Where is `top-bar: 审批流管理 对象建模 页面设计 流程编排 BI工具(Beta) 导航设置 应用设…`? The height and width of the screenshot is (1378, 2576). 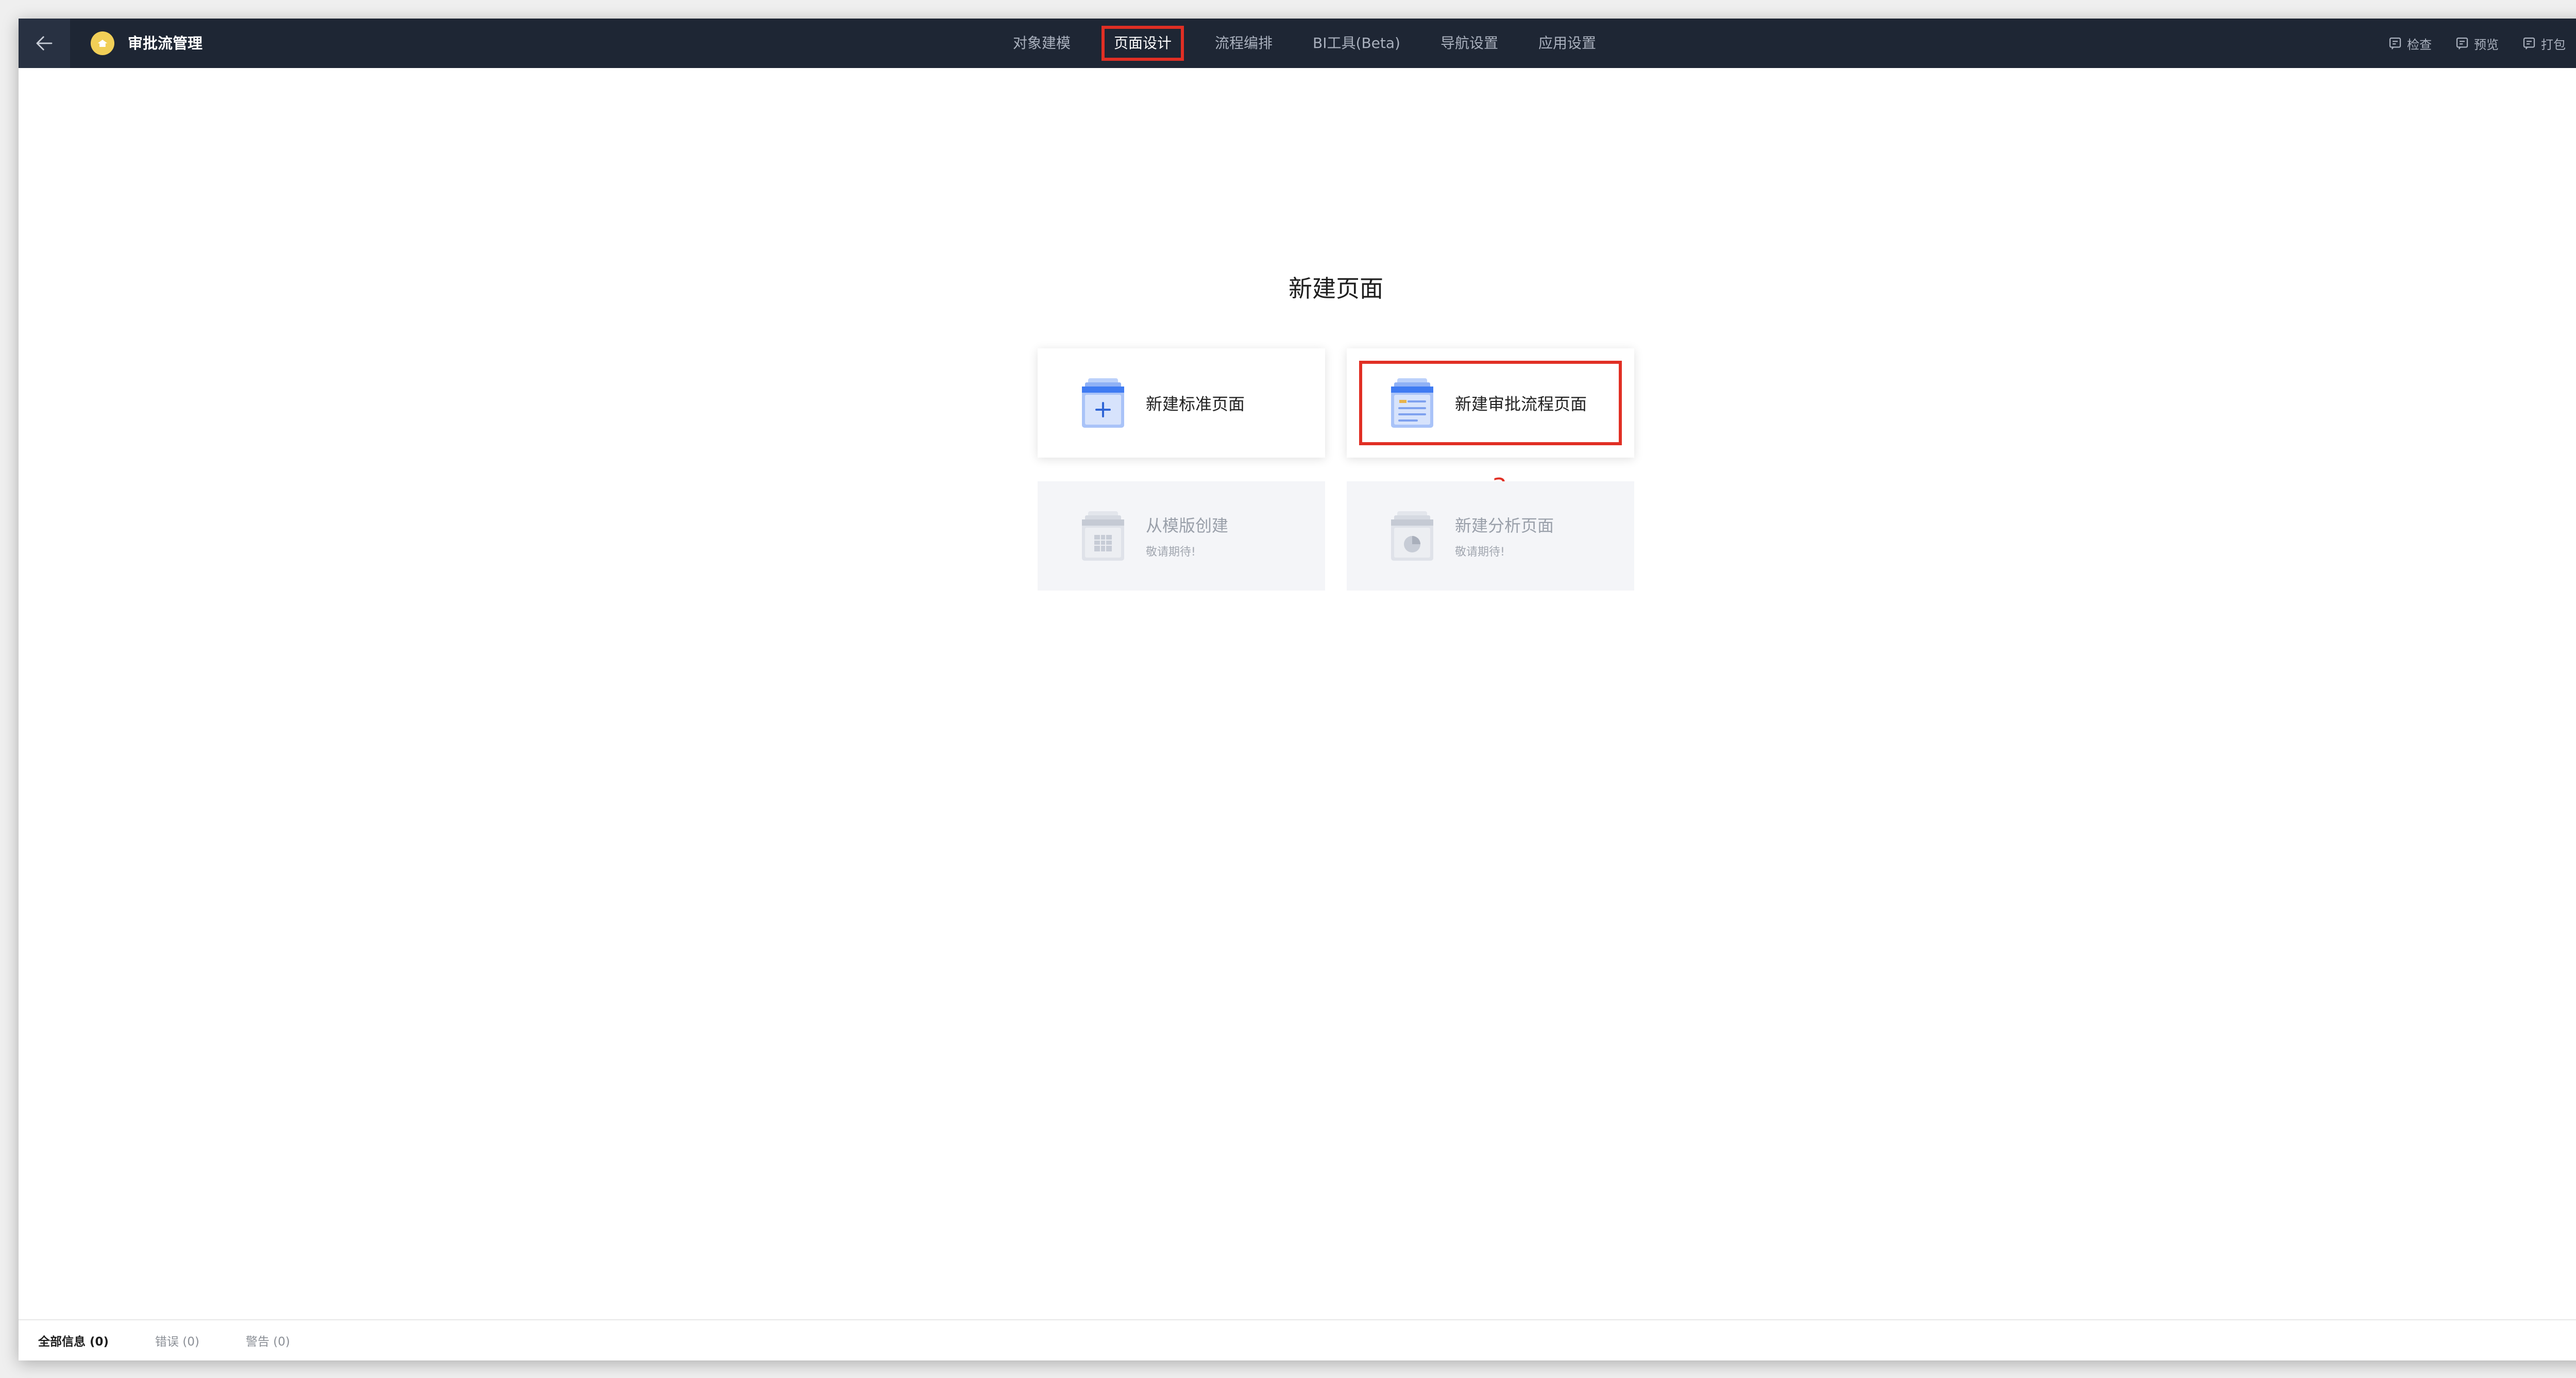
top-bar: 审批流管理 对象建模 页面设计 流程编排 BI工具(Beta) 导航设置 应用设… is located at coordinates (1297, 44).